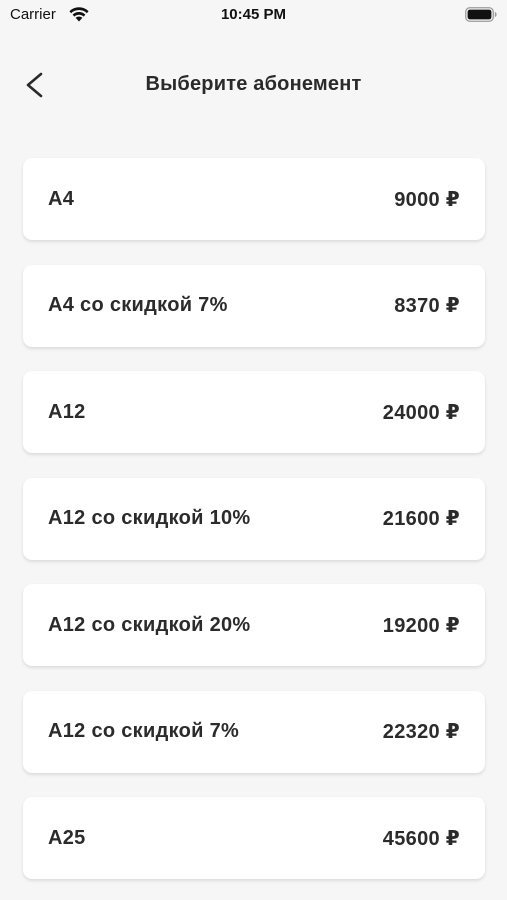  I want to click on subscription-name: A12 со скидкой 20%, so click(149, 624).